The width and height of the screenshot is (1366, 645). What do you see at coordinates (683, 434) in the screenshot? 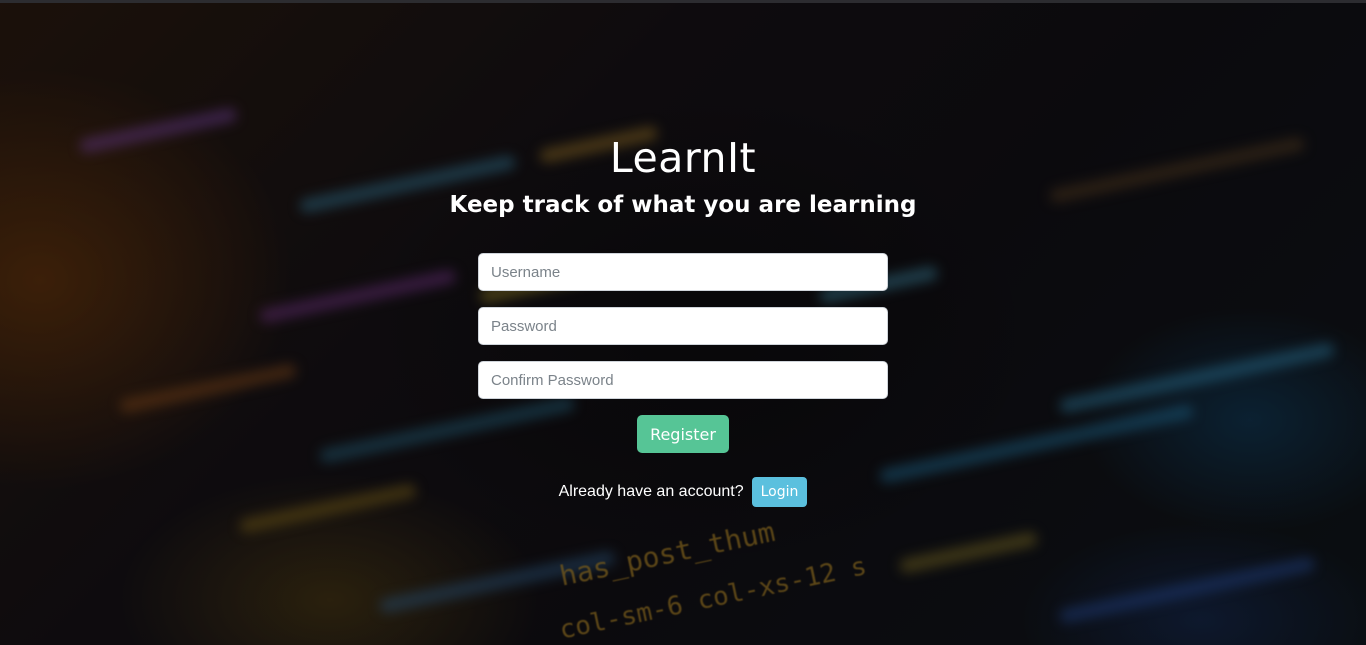
I see `register-button: Register` at bounding box center [683, 434].